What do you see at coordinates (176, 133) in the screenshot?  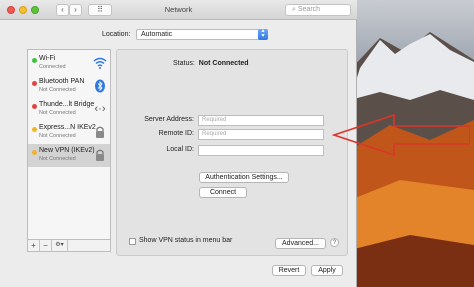 I see `remote-id-label: Remote ID:` at bounding box center [176, 133].